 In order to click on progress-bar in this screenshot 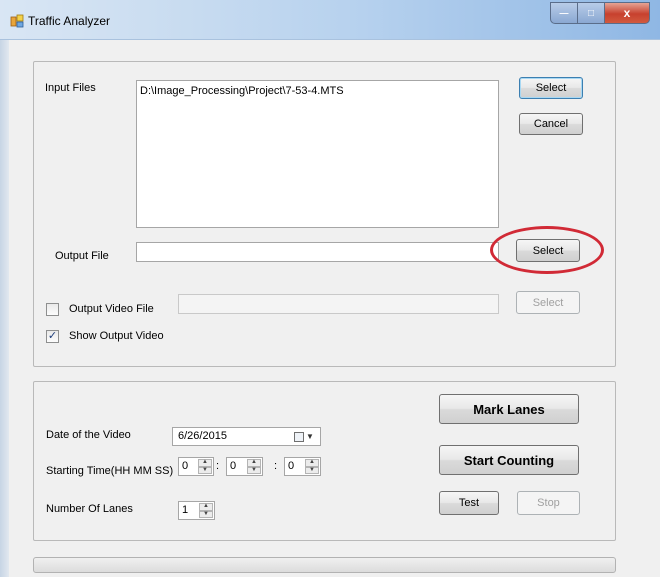, I will do `click(324, 565)`.